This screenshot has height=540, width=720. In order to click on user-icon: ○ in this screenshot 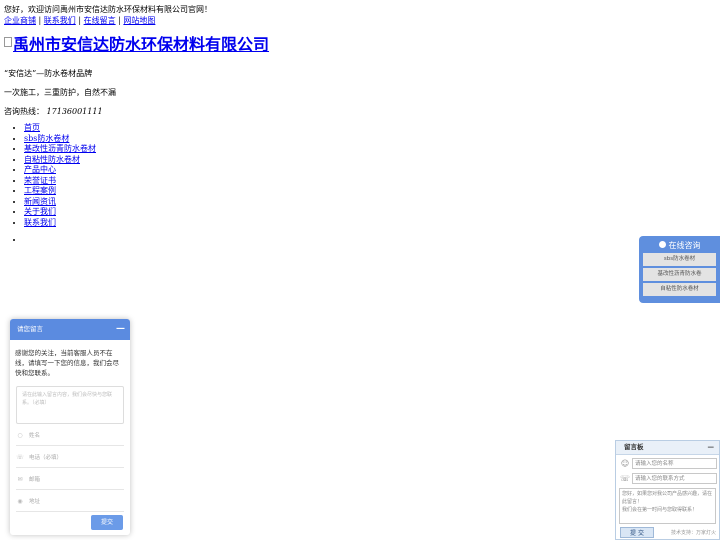, I will do `click(20, 435)`.